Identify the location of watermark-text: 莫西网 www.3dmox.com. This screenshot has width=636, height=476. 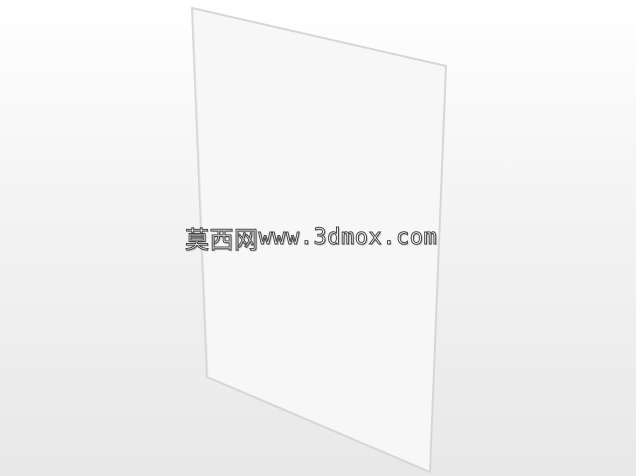
(311, 238).